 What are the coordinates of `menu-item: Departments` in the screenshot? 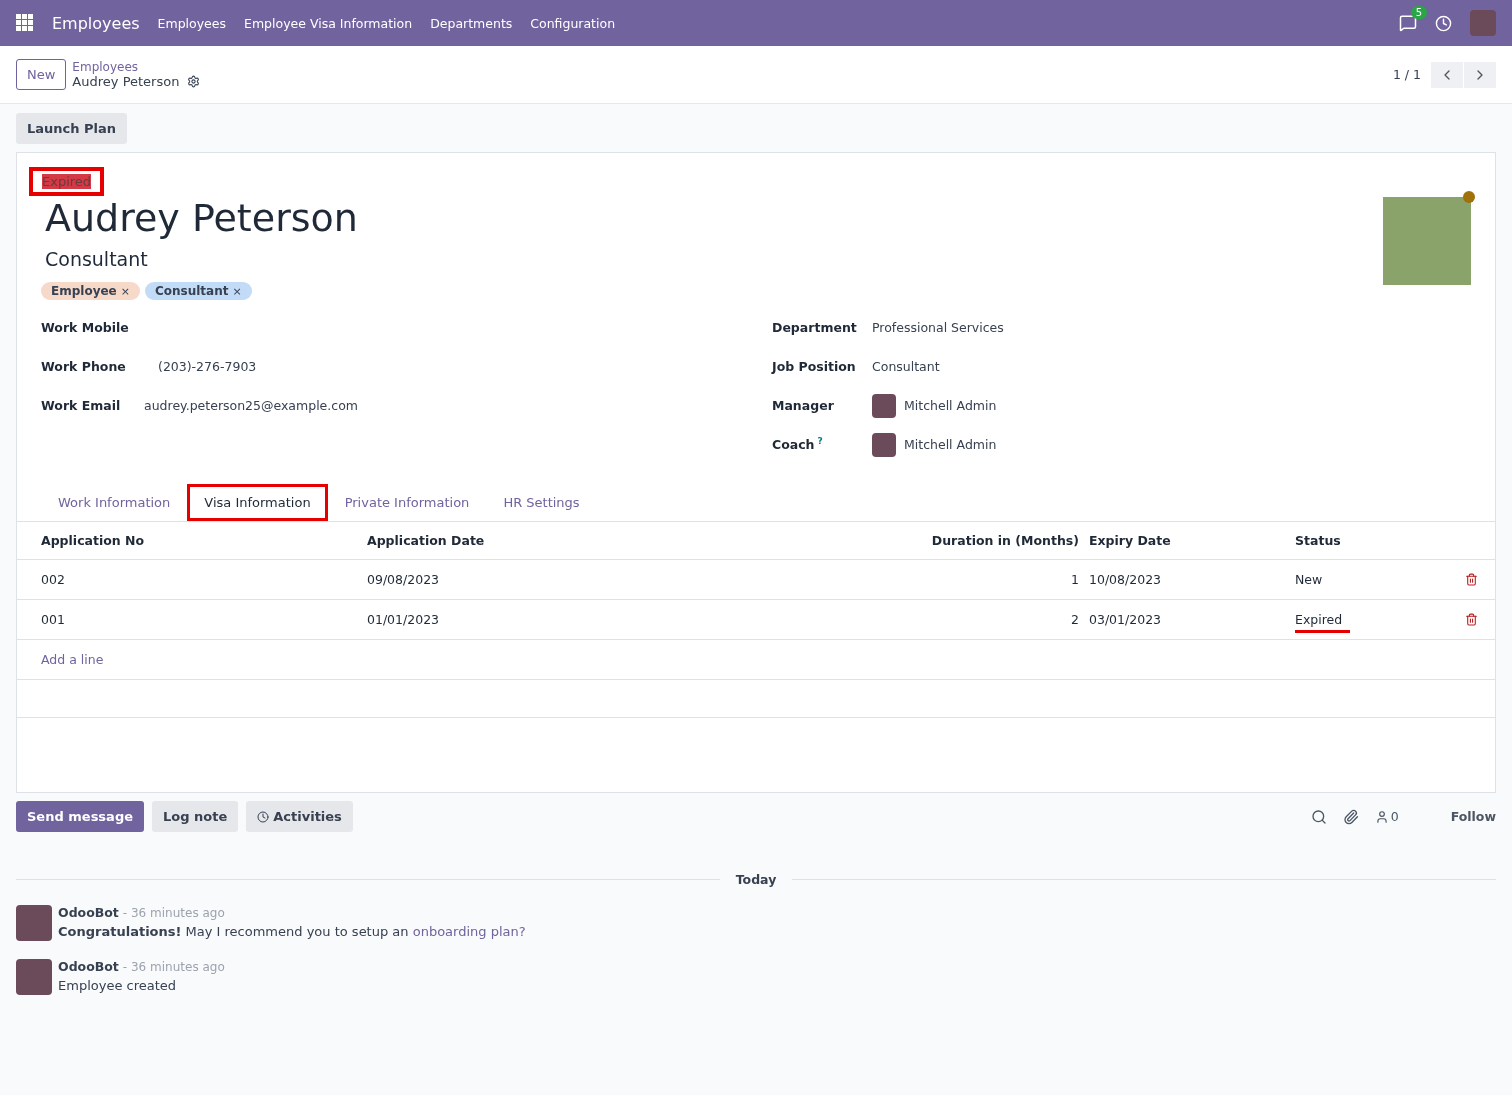 It's located at (471, 23).